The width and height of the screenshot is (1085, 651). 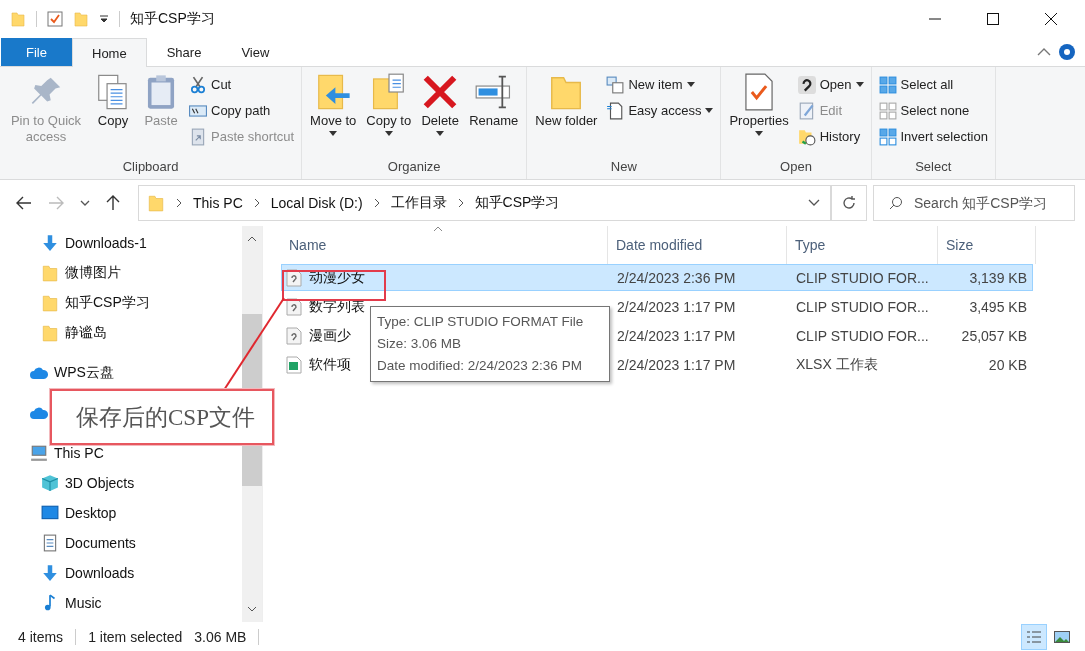 What do you see at coordinates (330, 364) in the screenshot?
I see `file-name: 软件项` at bounding box center [330, 364].